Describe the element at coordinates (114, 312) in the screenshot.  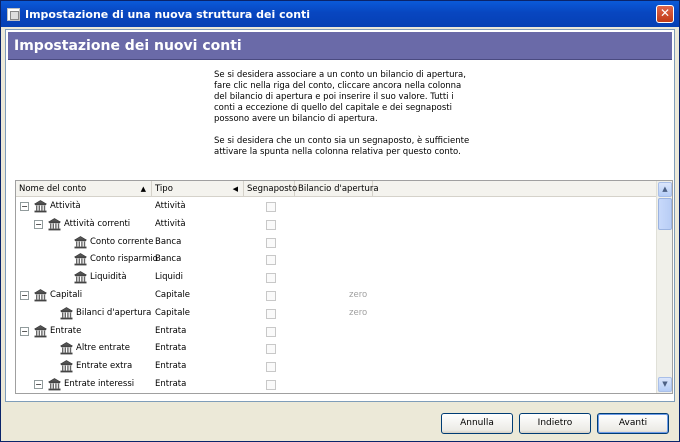
I see `account-name: Bilanci d'apertura` at that location.